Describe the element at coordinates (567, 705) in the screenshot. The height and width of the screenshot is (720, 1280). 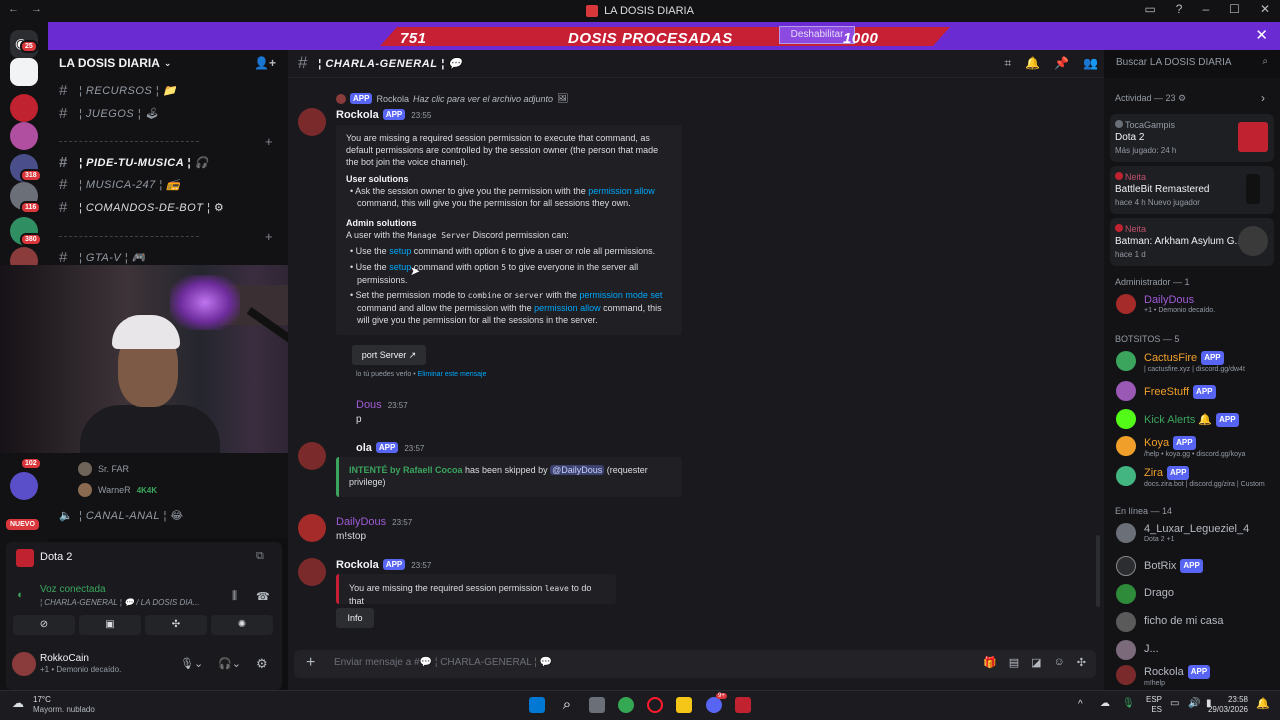
I see `search-icon: ⌕` at that location.